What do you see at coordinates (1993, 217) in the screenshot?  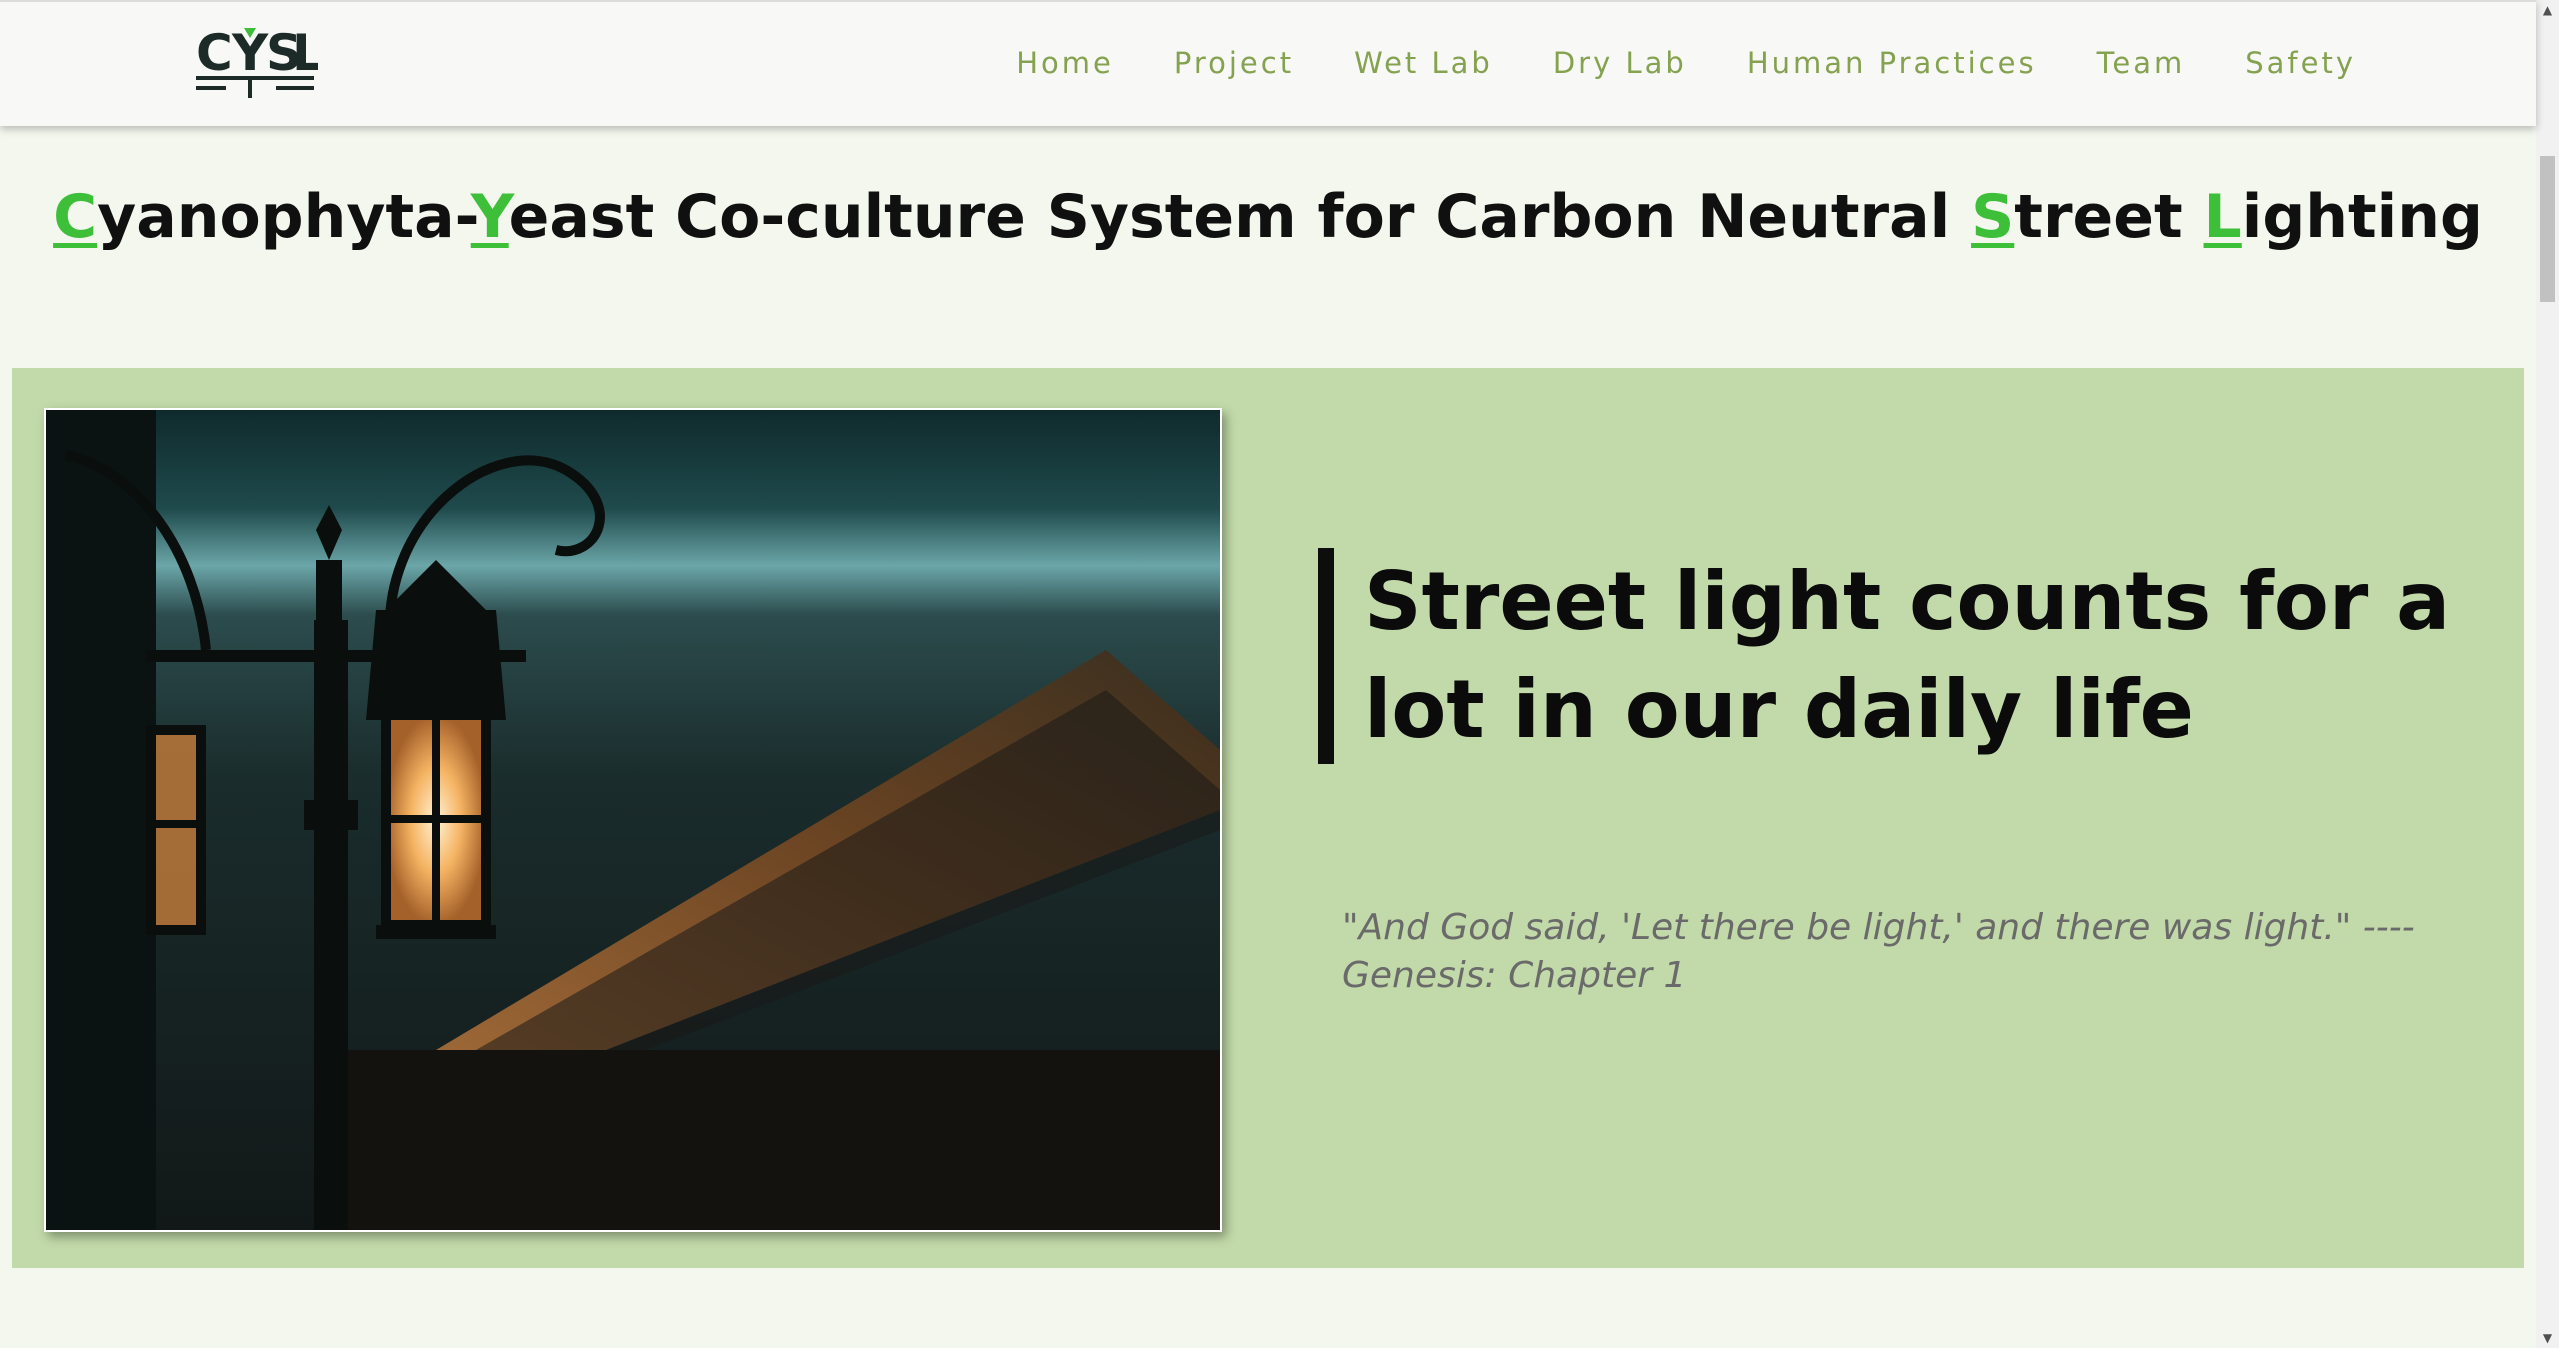 I see `title-letter-s: S` at bounding box center [1993, 217].